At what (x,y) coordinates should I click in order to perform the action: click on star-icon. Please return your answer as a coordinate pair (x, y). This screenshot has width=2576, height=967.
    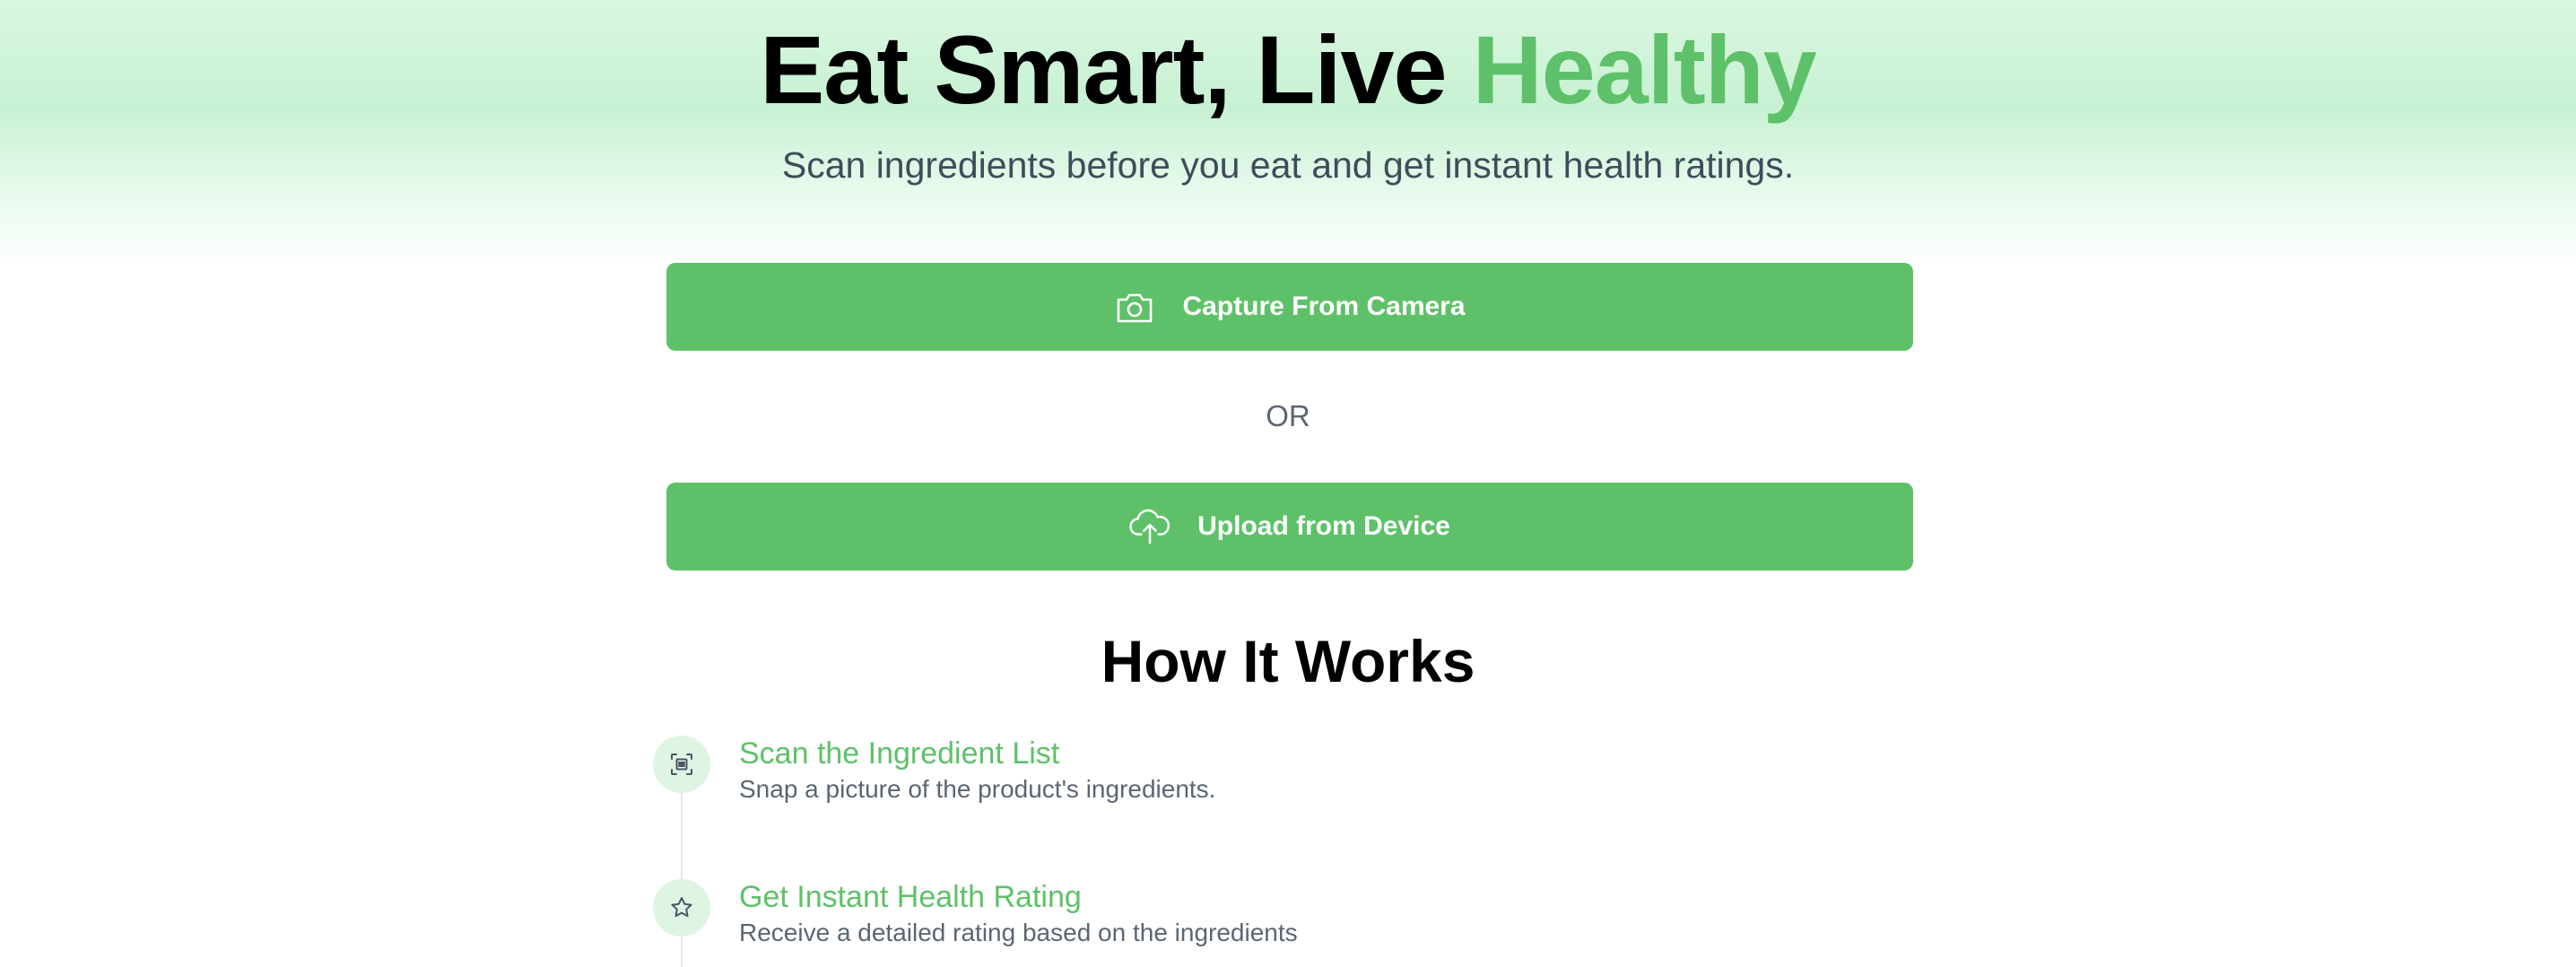
    Looking at the image, I should click on (681, 908).